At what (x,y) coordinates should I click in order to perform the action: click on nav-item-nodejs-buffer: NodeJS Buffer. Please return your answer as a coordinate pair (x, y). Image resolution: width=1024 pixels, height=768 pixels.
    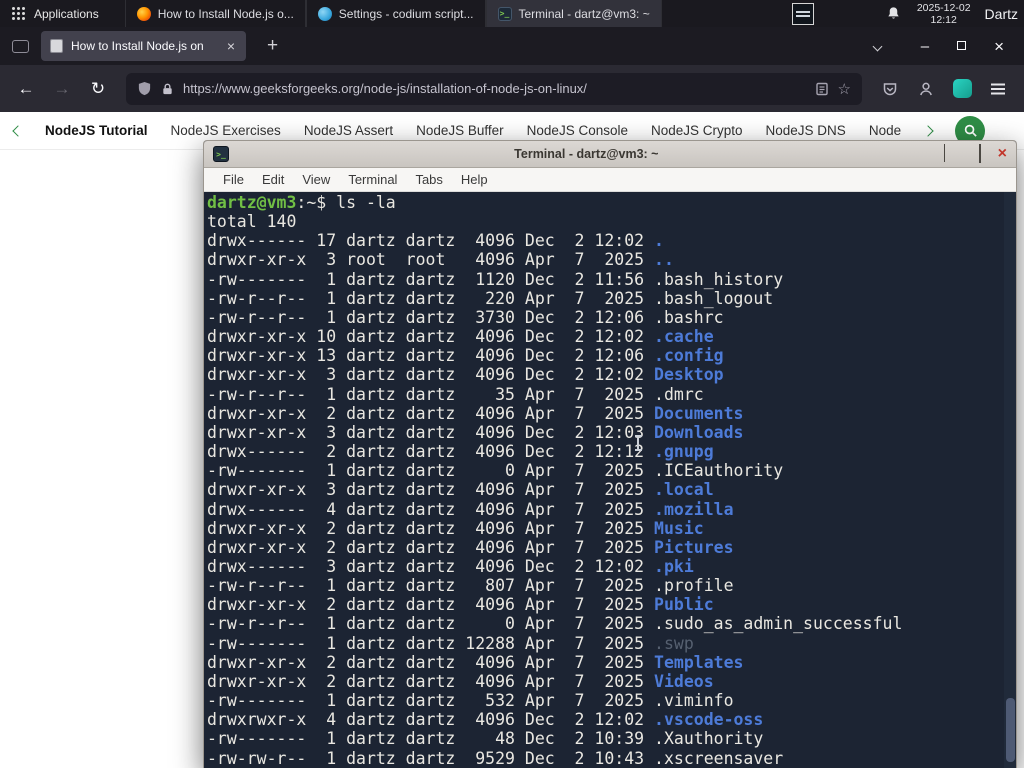
    Looking at the image, I should click on (460, 130).